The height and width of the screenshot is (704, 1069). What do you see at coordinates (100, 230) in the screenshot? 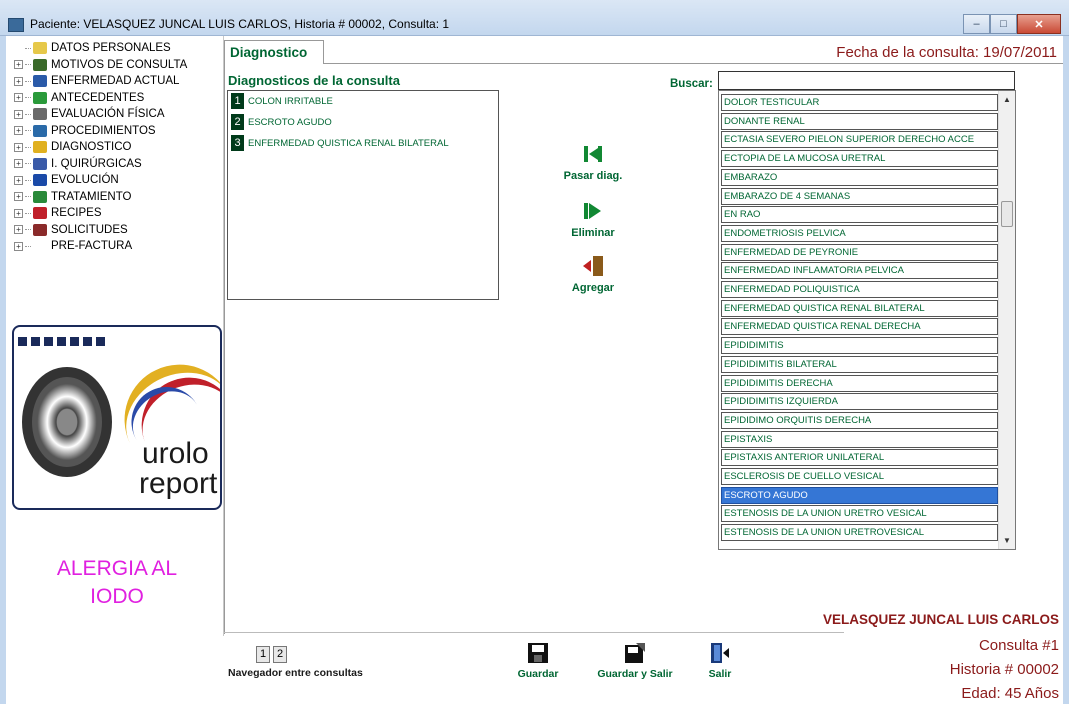
I see `tree-item: + SOLICITUDES` at bounding box center [100, 230].